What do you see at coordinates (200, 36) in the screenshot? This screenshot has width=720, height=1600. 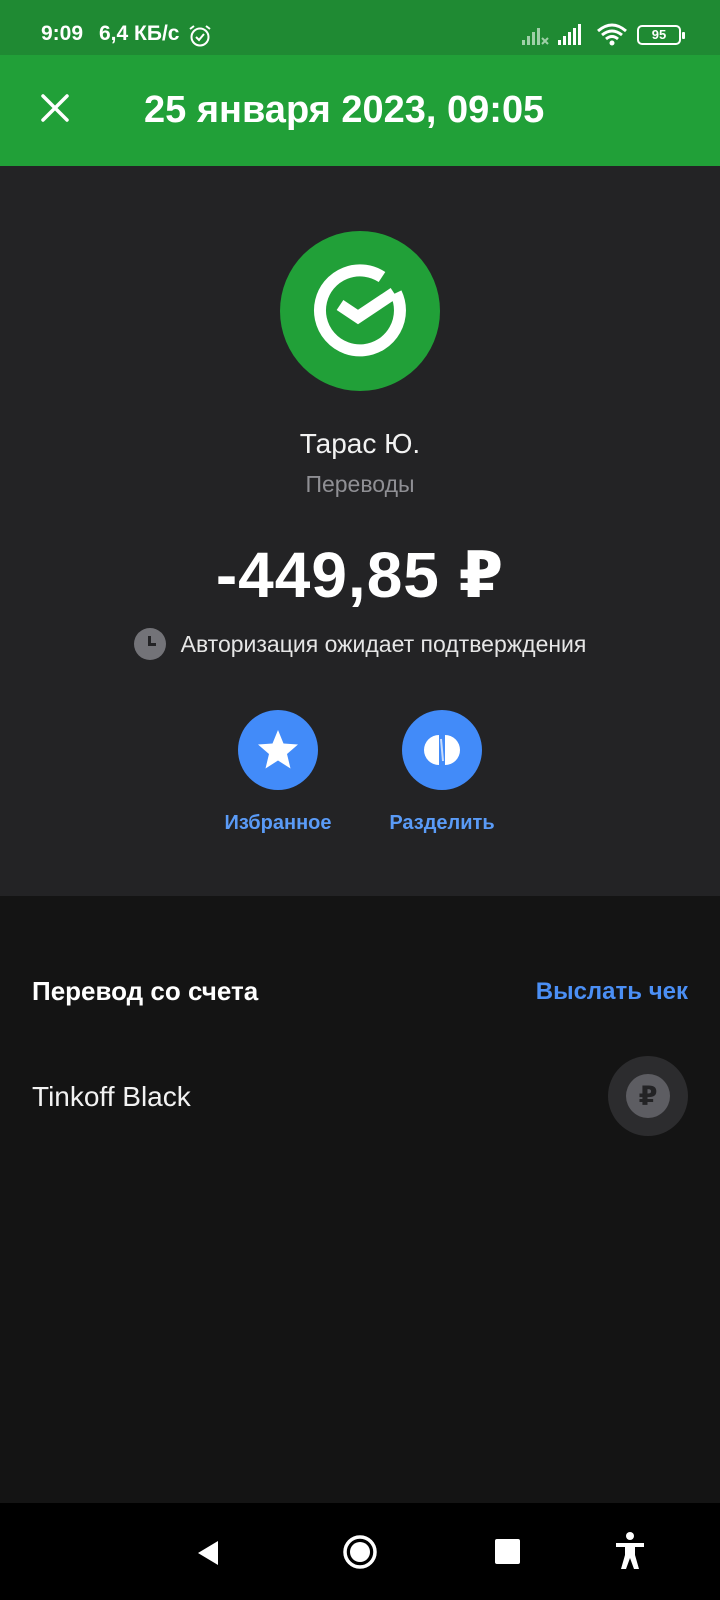 I see `alarm-icon` at bounding box center [200, 36].